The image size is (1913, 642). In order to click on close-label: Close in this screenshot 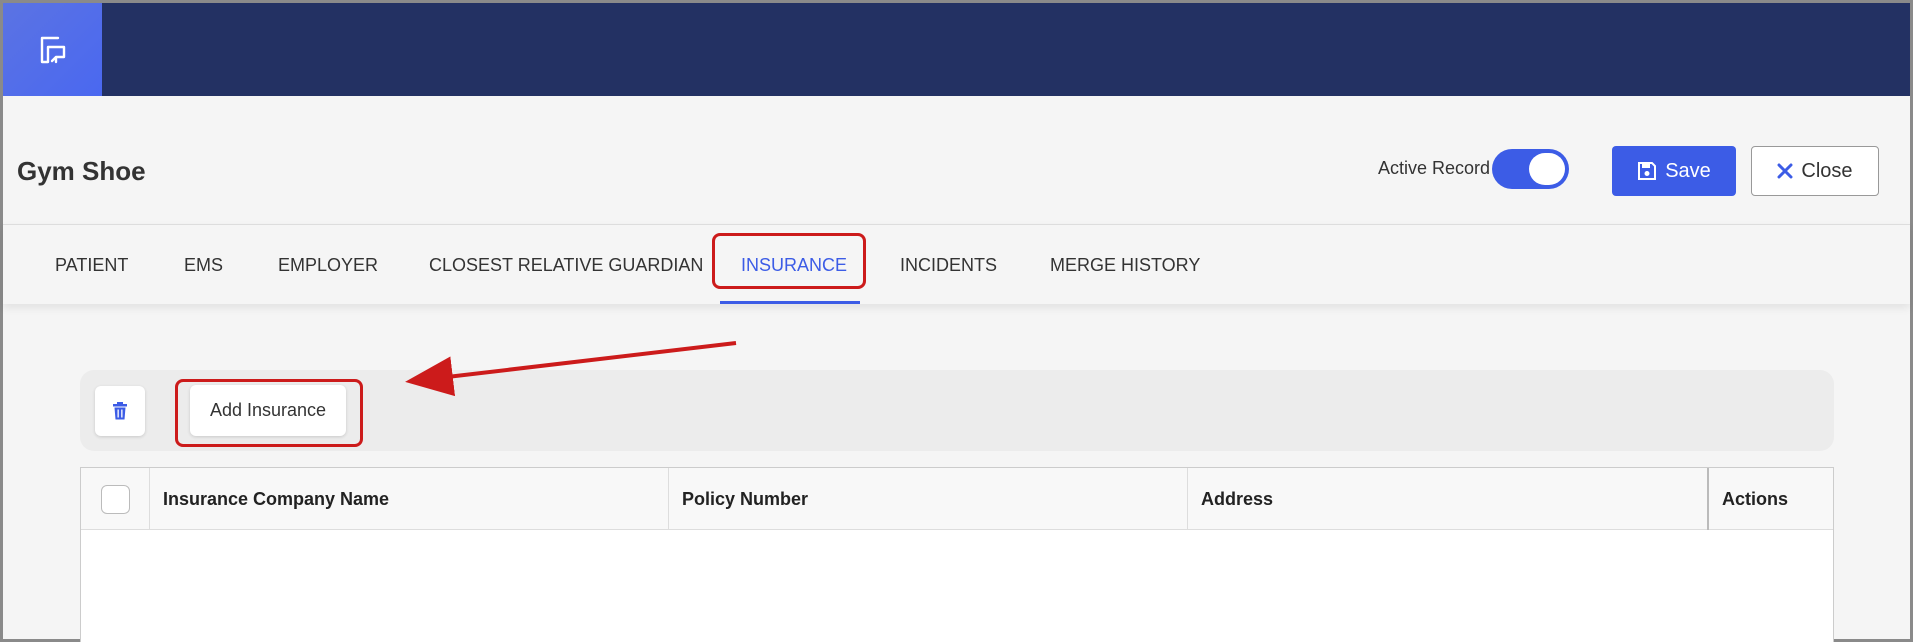, I will do `click(1827, 170)`.